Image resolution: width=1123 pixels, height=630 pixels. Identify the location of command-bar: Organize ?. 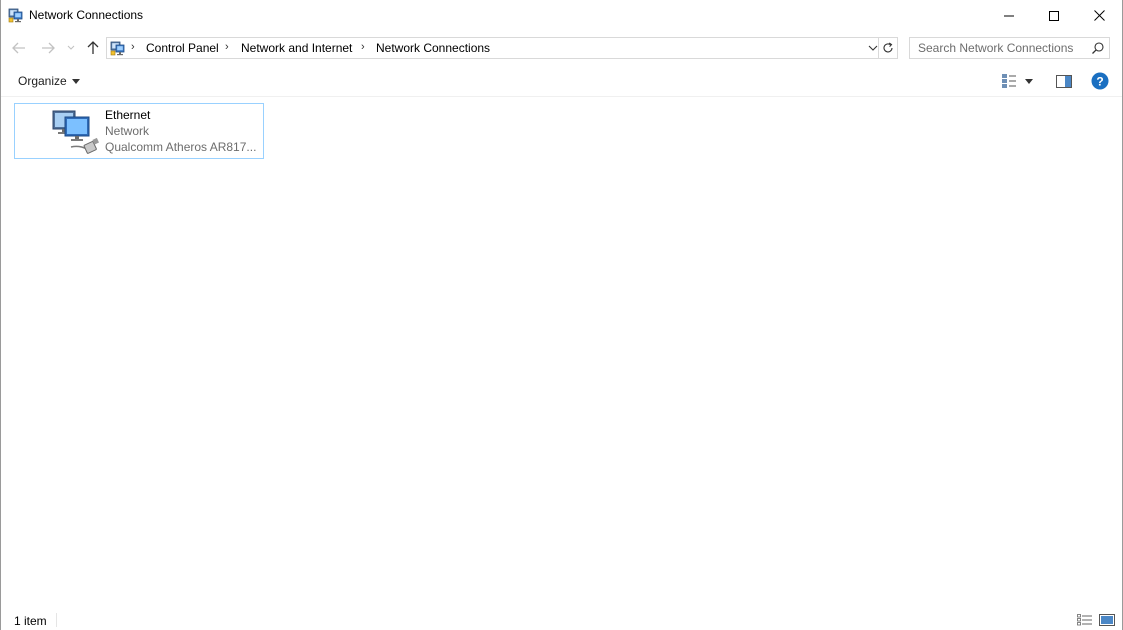
(561, 80).